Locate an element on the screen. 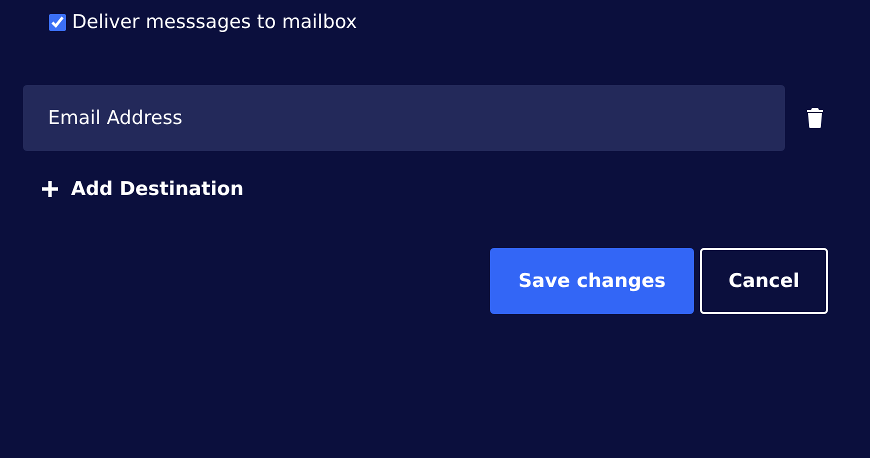 The image size is (870, 458). save-button: Save changes is located at coordinates (592, 281).